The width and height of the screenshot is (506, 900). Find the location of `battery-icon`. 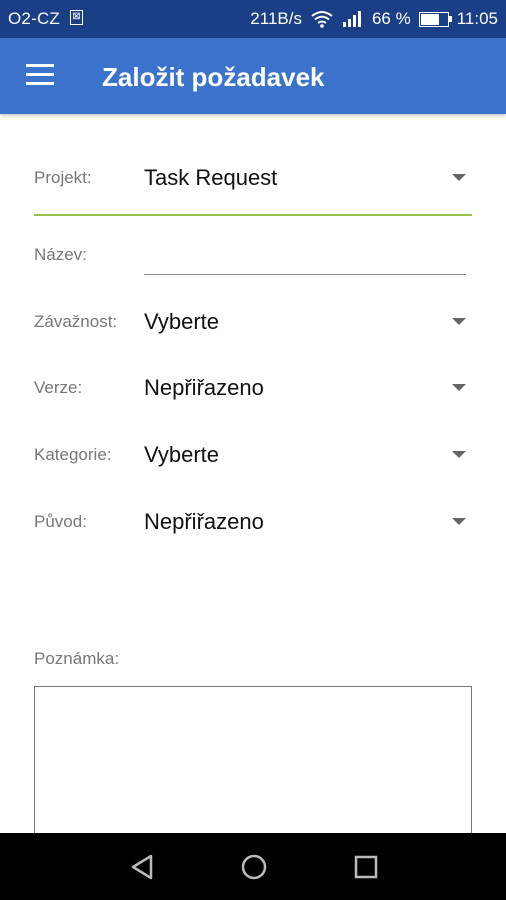

battery-icon is located at coordinates (435, 19).